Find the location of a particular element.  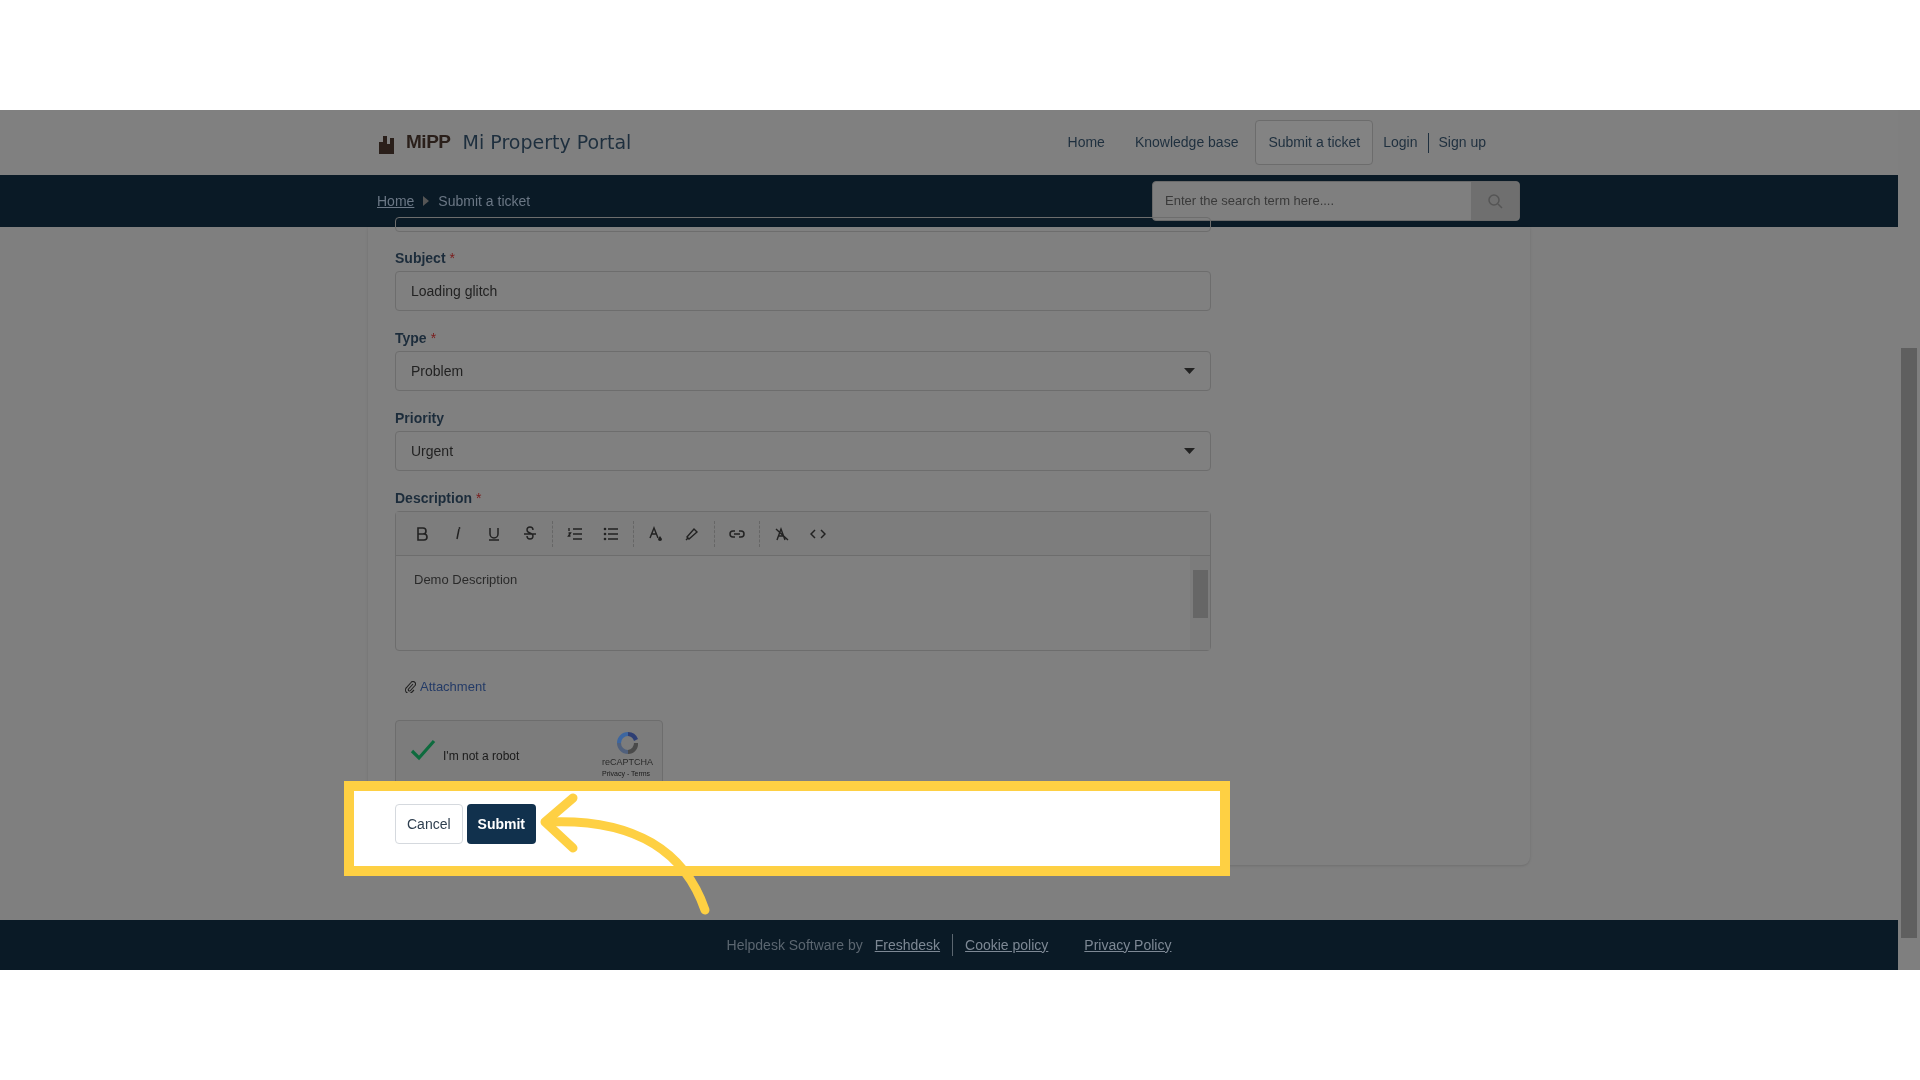

bullet-list-icon is located at coordinates (611, 533).